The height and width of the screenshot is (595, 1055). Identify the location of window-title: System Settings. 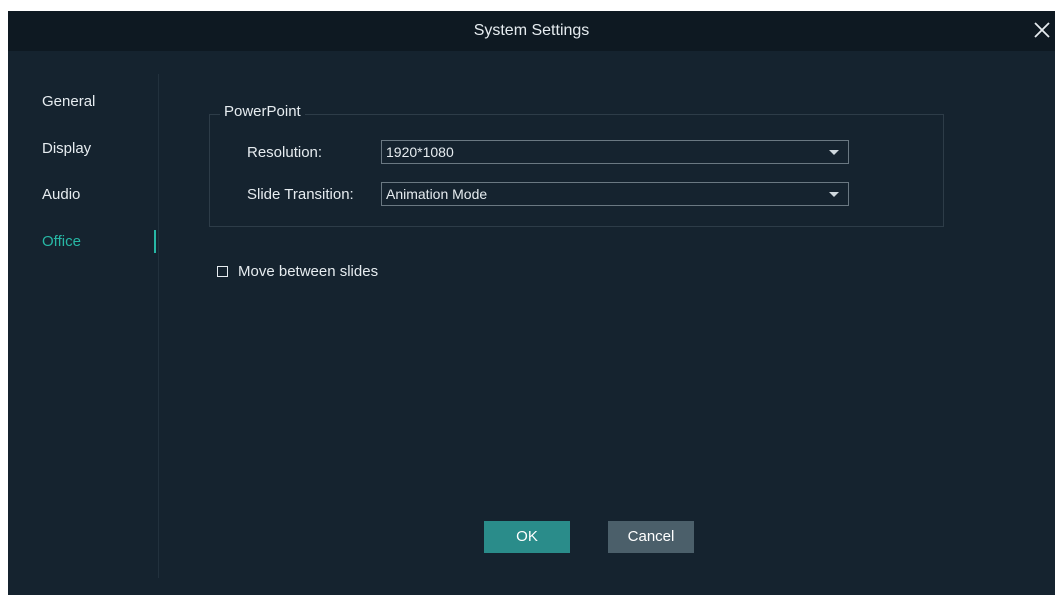
(531, 30).